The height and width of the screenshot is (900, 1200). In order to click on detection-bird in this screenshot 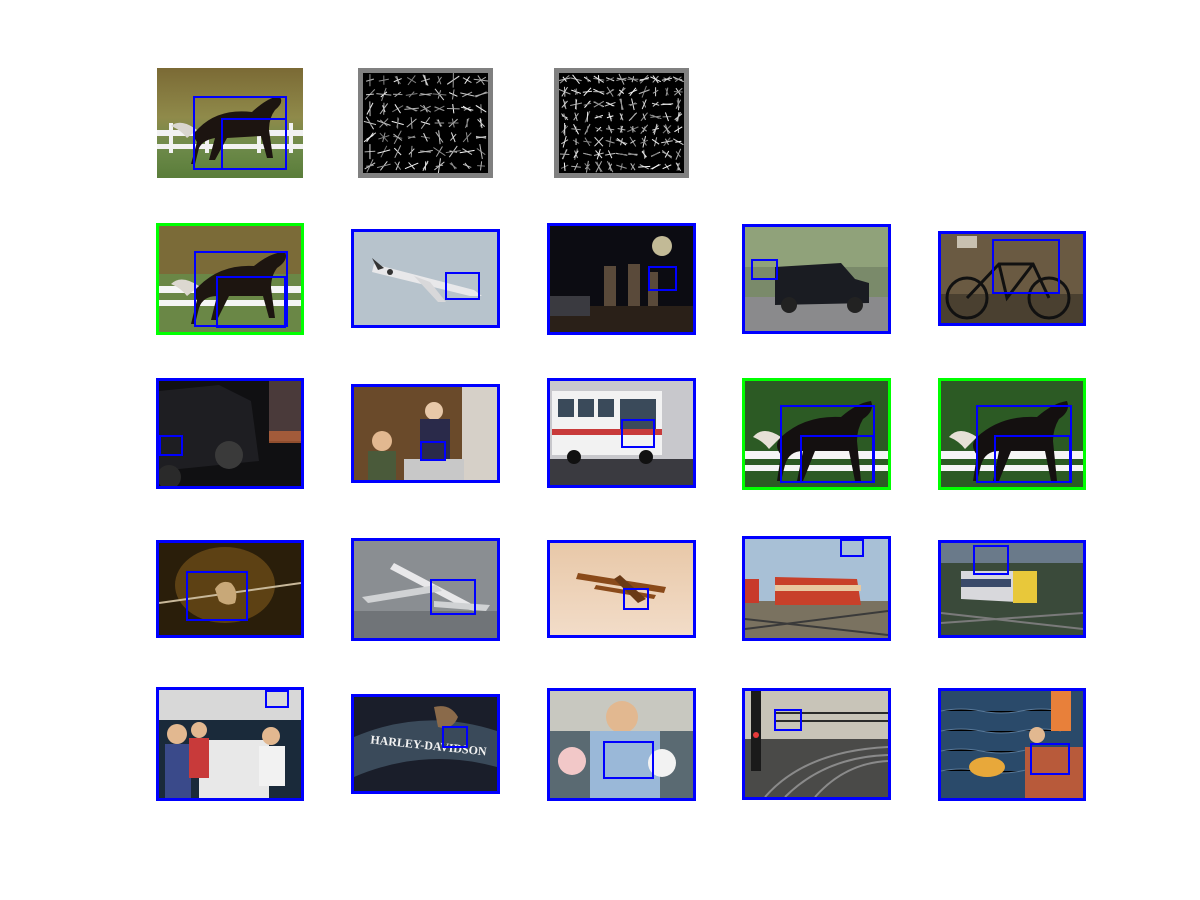, I will do `click(230, 589)`.